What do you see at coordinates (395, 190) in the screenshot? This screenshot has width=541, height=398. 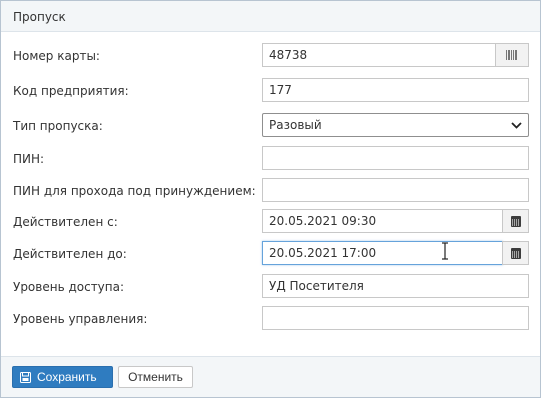 I see `duress-pin-input` at bounding box center [395, 190].